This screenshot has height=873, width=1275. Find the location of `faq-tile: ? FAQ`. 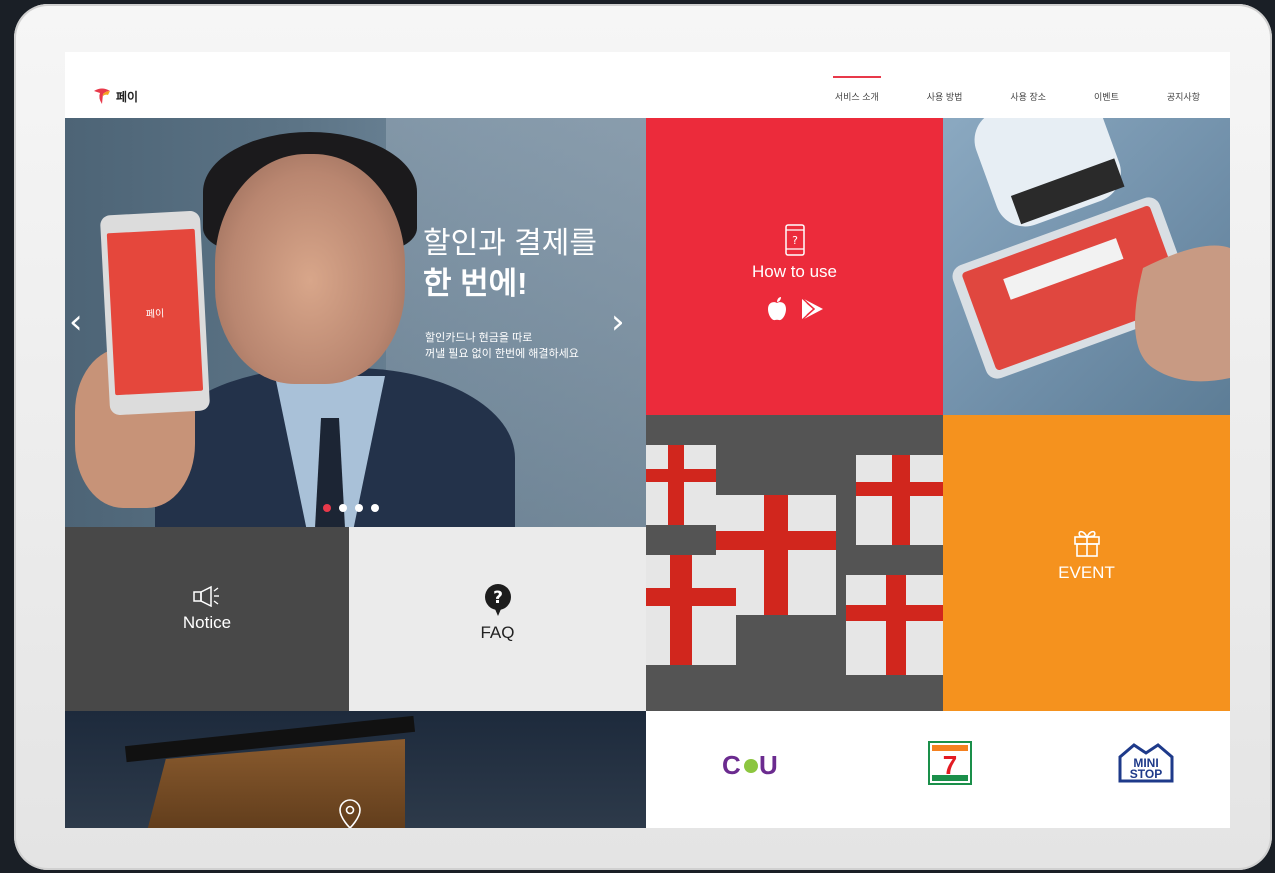

faq-tile: ? FAQ is located at coordinates (497, 619).